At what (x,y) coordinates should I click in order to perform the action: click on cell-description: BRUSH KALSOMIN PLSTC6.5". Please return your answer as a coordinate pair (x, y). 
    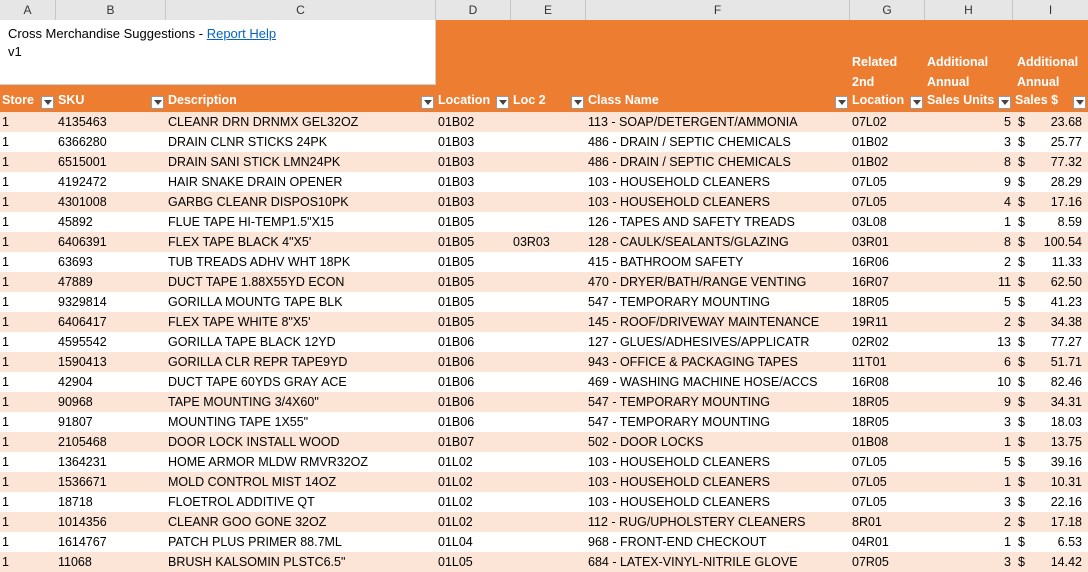
    Looking at the image, I should click on (301, 562).